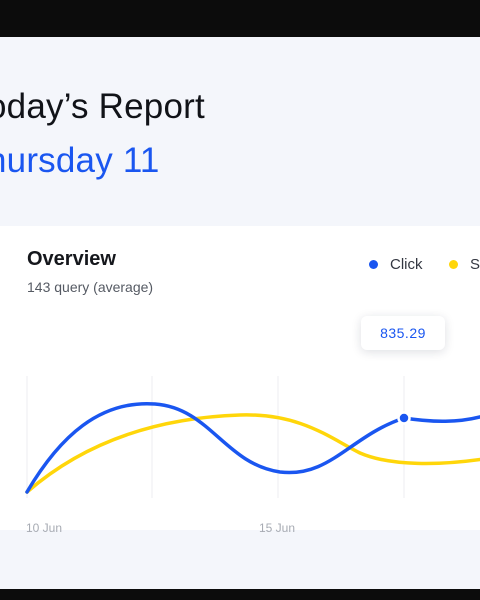 The height and width of the screenshot is (600, 480). What do you see at coordinates (80, 160) in the screenshot?
I see `report-date: hursday 11` at bounding box center [80, 160].